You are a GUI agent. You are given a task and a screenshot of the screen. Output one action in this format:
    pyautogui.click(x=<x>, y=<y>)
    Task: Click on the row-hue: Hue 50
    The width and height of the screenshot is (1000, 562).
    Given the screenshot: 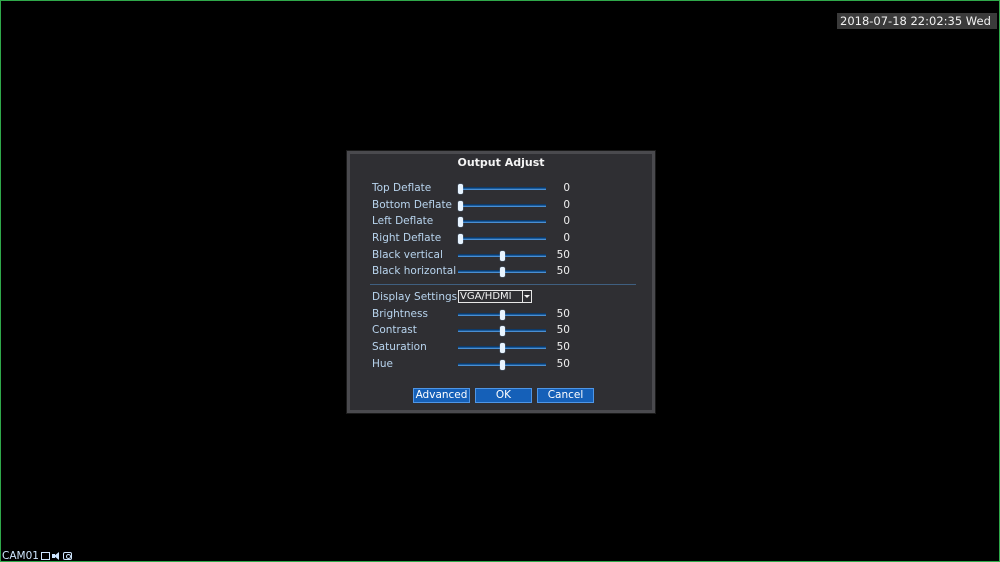 What is the action you would take?
    pyautogui.click(x=507, y=364)
    